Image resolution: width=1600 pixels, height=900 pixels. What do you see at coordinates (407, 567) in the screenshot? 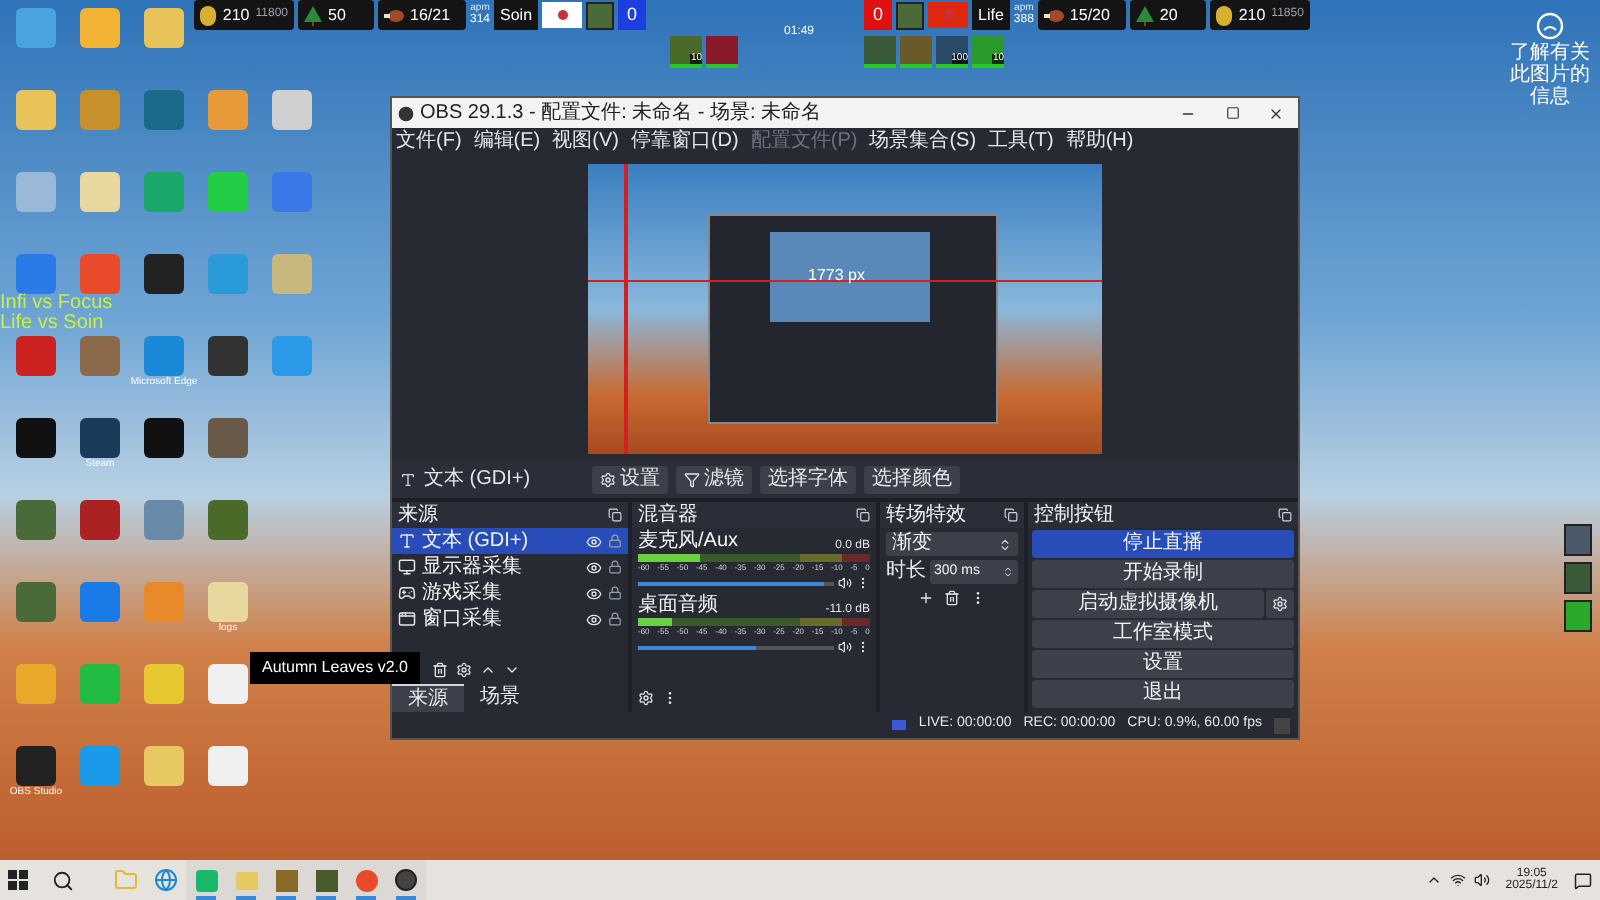
I see `monitor-icon` at bounding box center [407, 567].